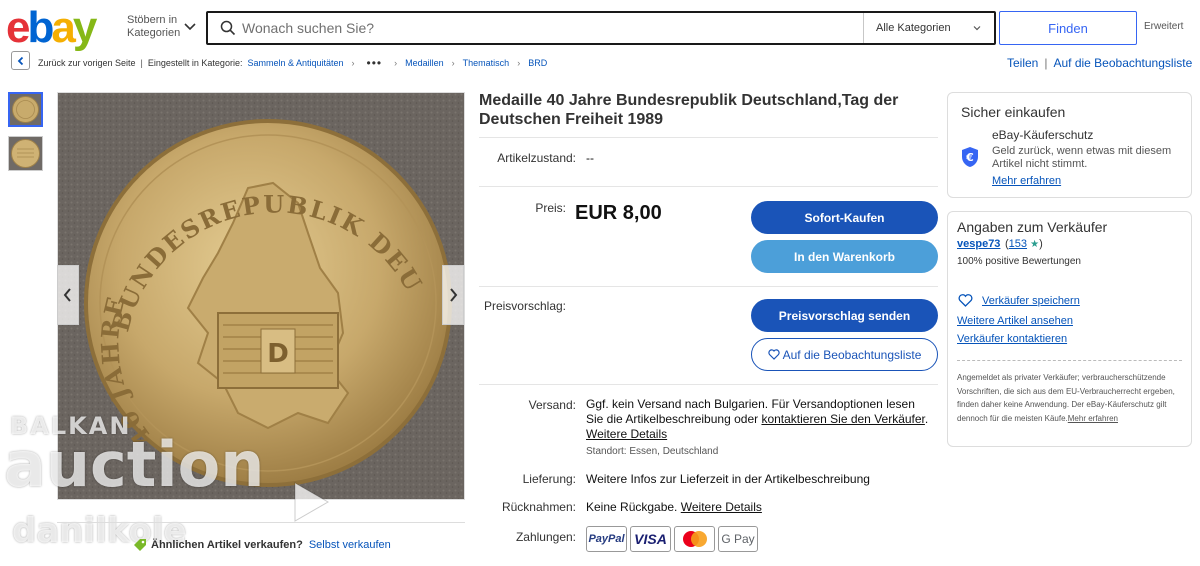 The width and height of the screenshot is (1200, 566). What do you see at coordinates (618, 213) in the screenshot?
I see `price-value: EUR 8,00` at bounding box center [618, 213].